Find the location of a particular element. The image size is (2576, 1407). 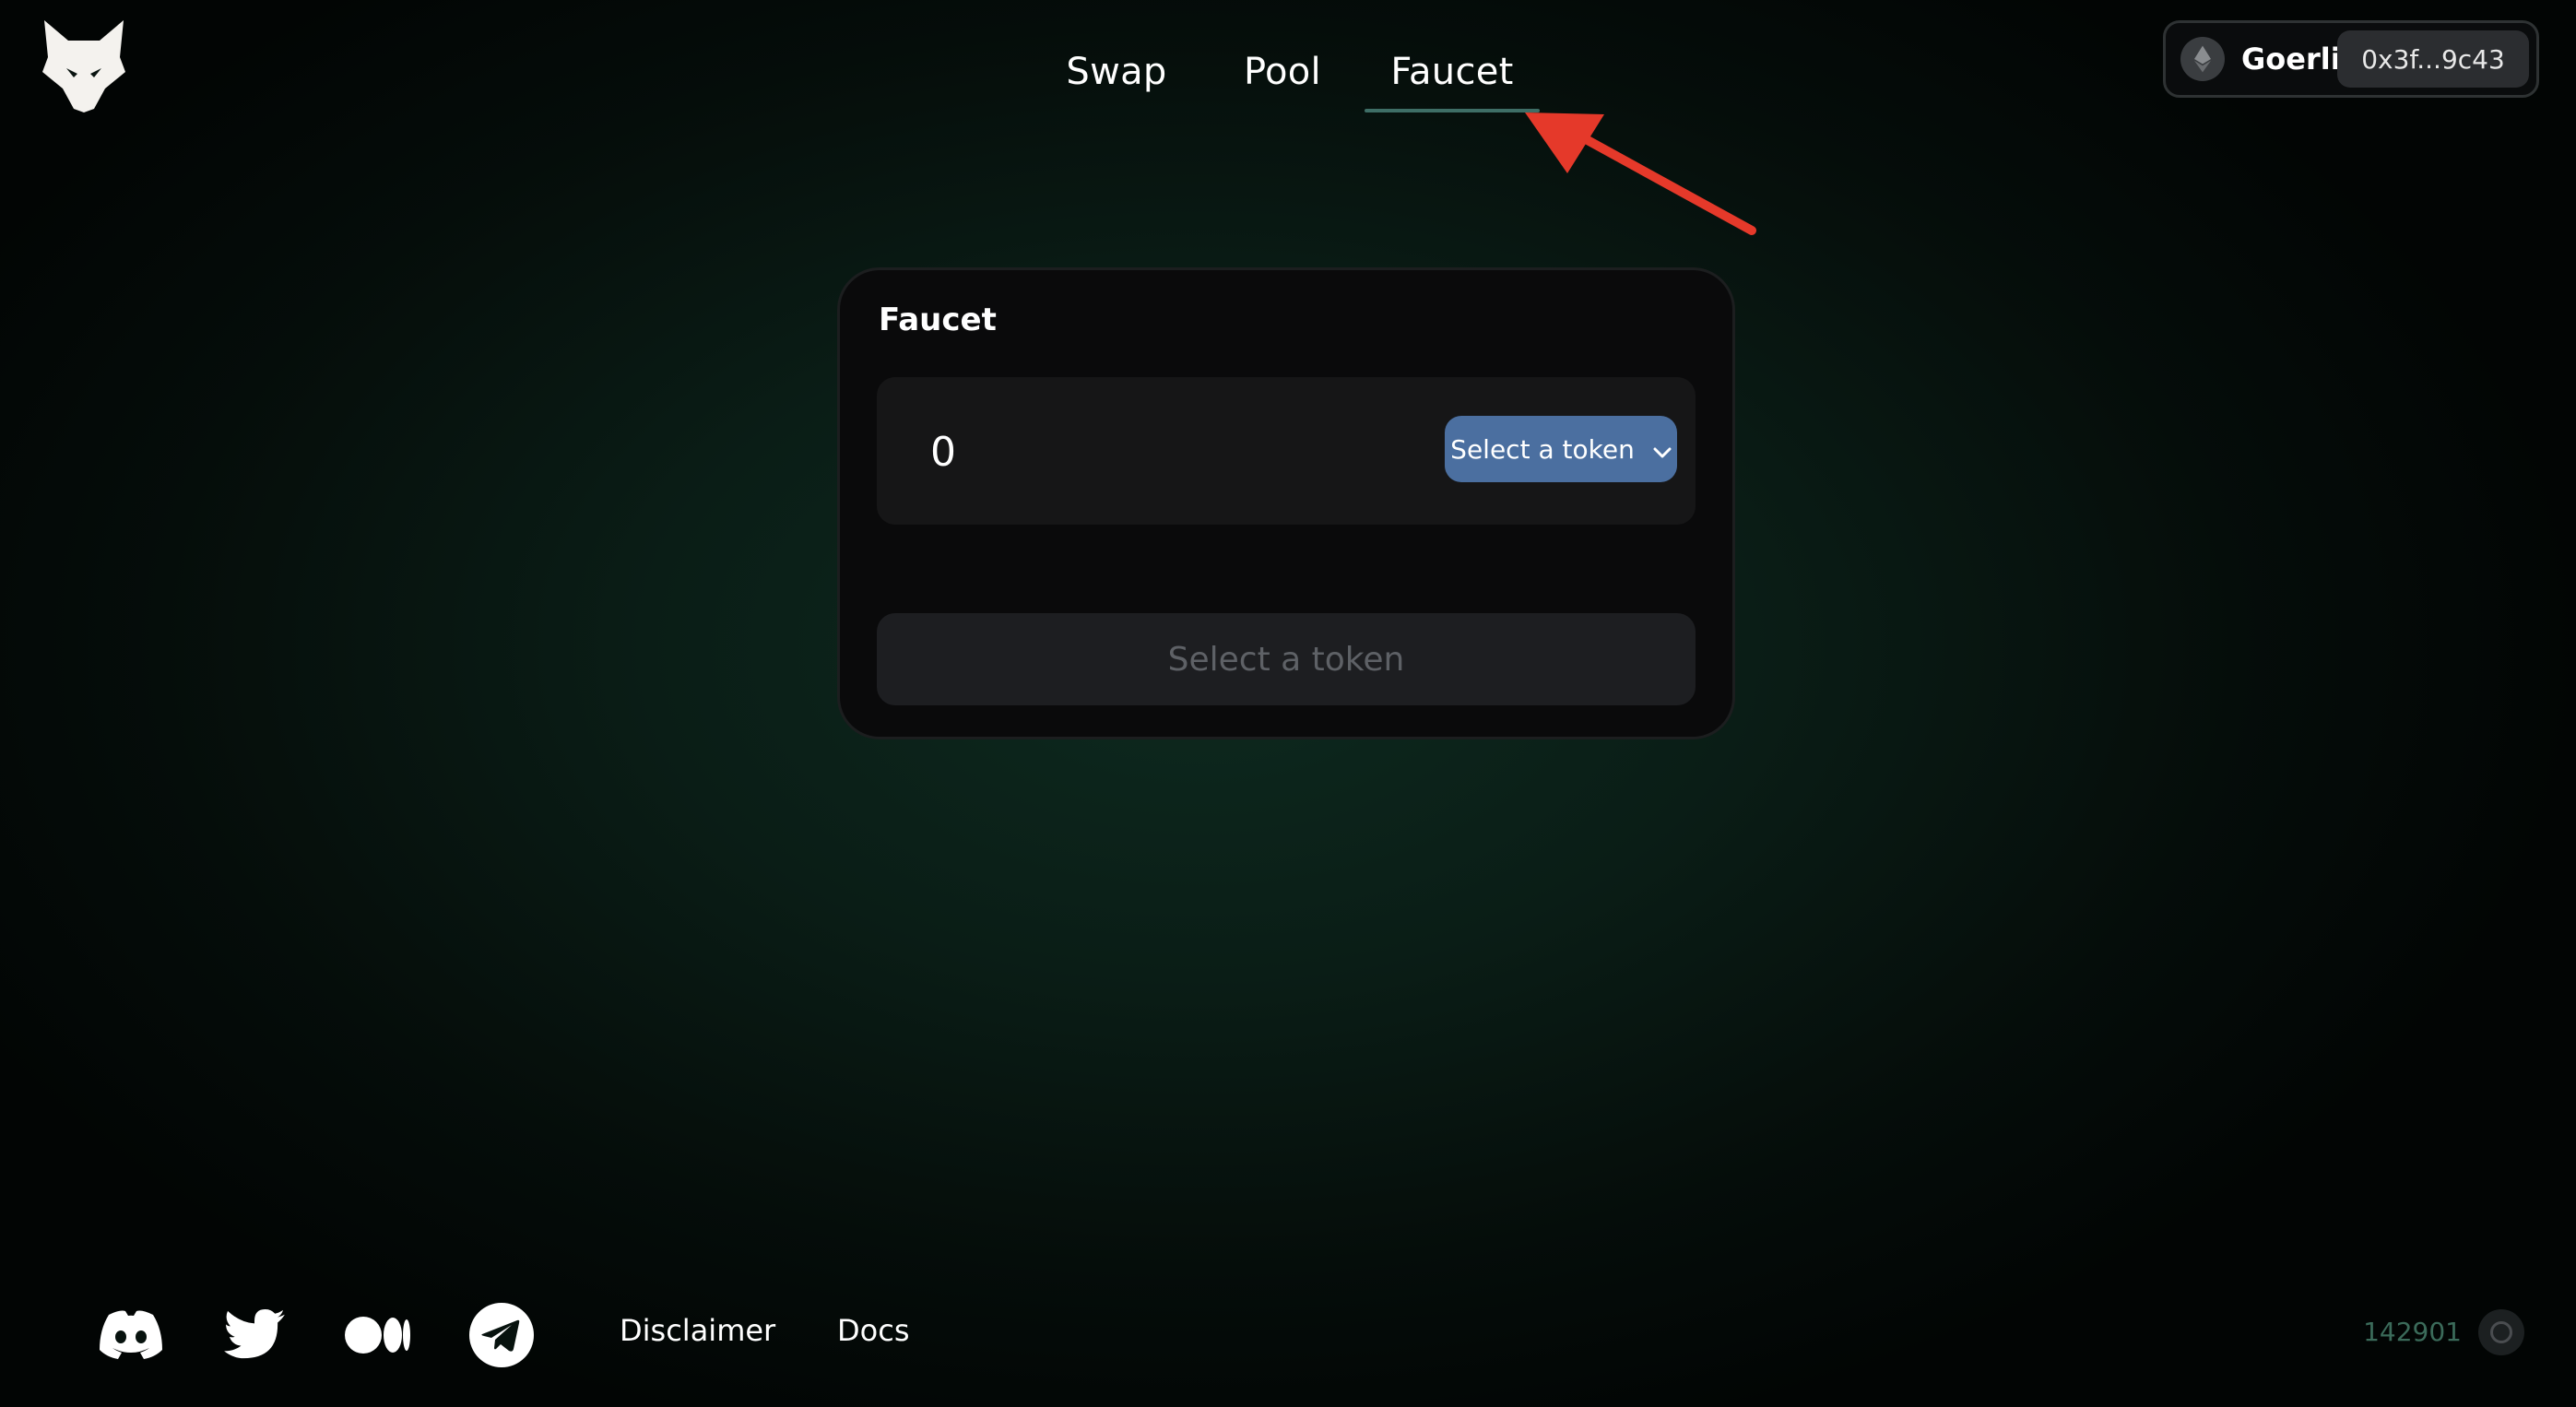

network-selector: Goerli is located at coordinates (2260, 59).